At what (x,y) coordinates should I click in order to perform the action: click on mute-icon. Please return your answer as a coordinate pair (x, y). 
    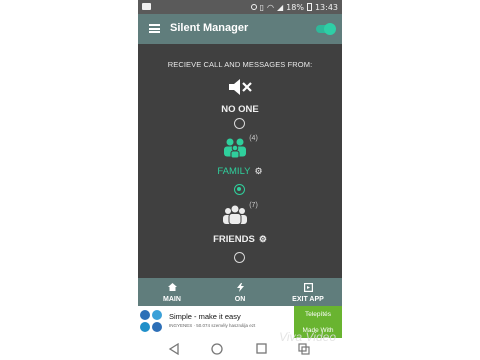
    Looking at the image, I should click on (240, 87).